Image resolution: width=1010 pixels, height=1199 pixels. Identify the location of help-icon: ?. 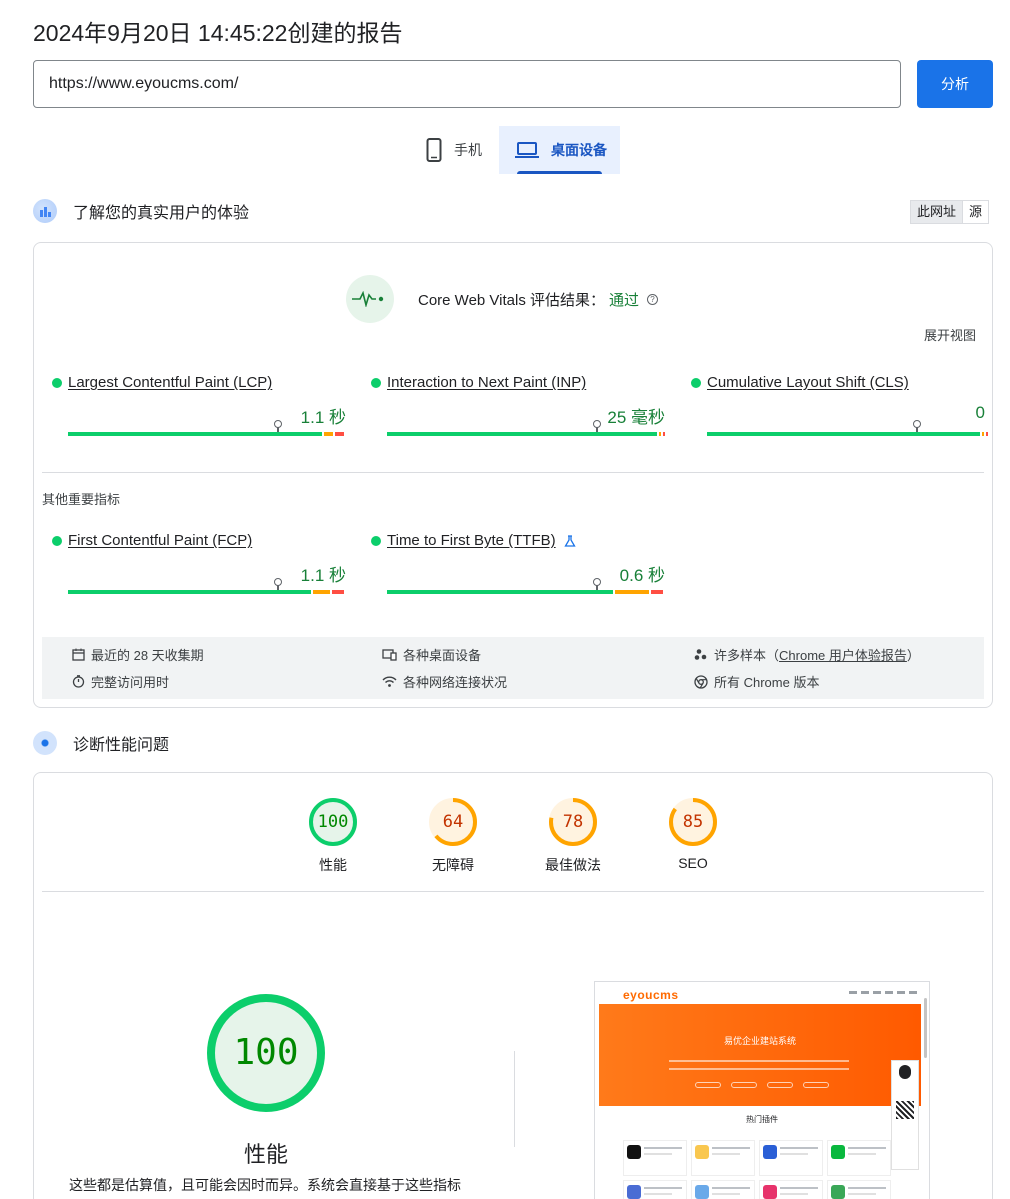
(653, 299).